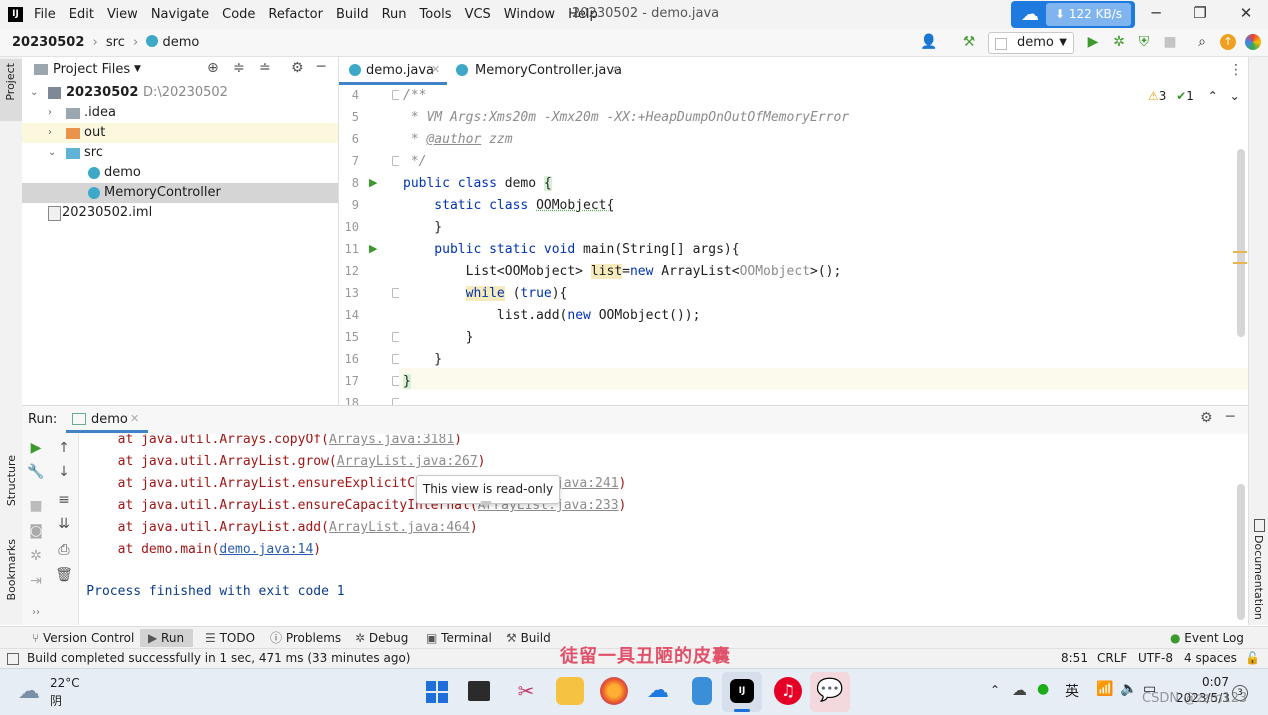  What do you see at coordinates (115, 42) in the screenshot?
I see `breadcrumb-src: src` at bounding box center [115, 42].